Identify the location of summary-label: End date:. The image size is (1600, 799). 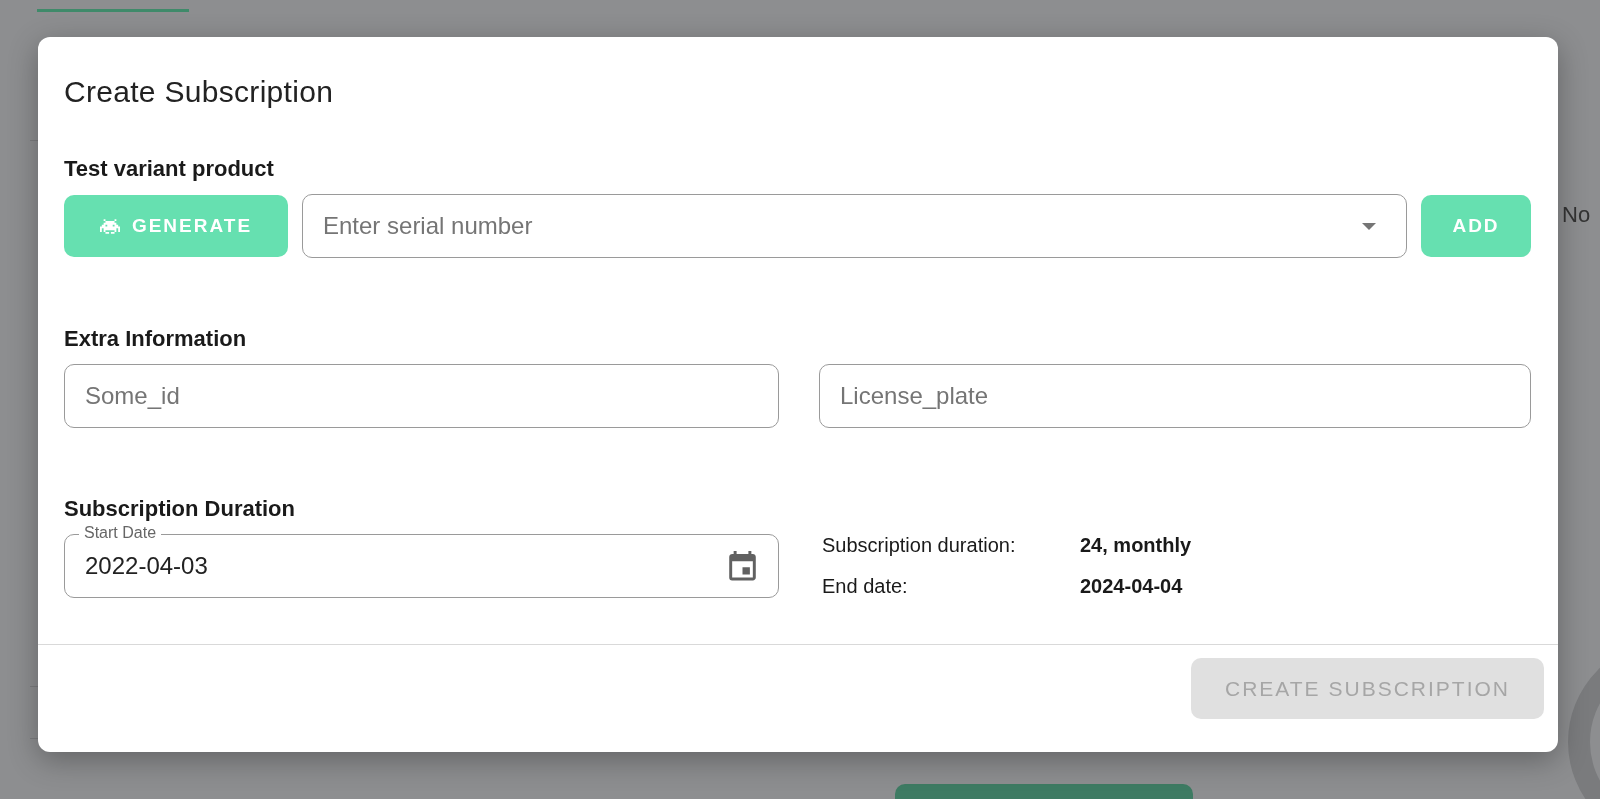
(865, 586).